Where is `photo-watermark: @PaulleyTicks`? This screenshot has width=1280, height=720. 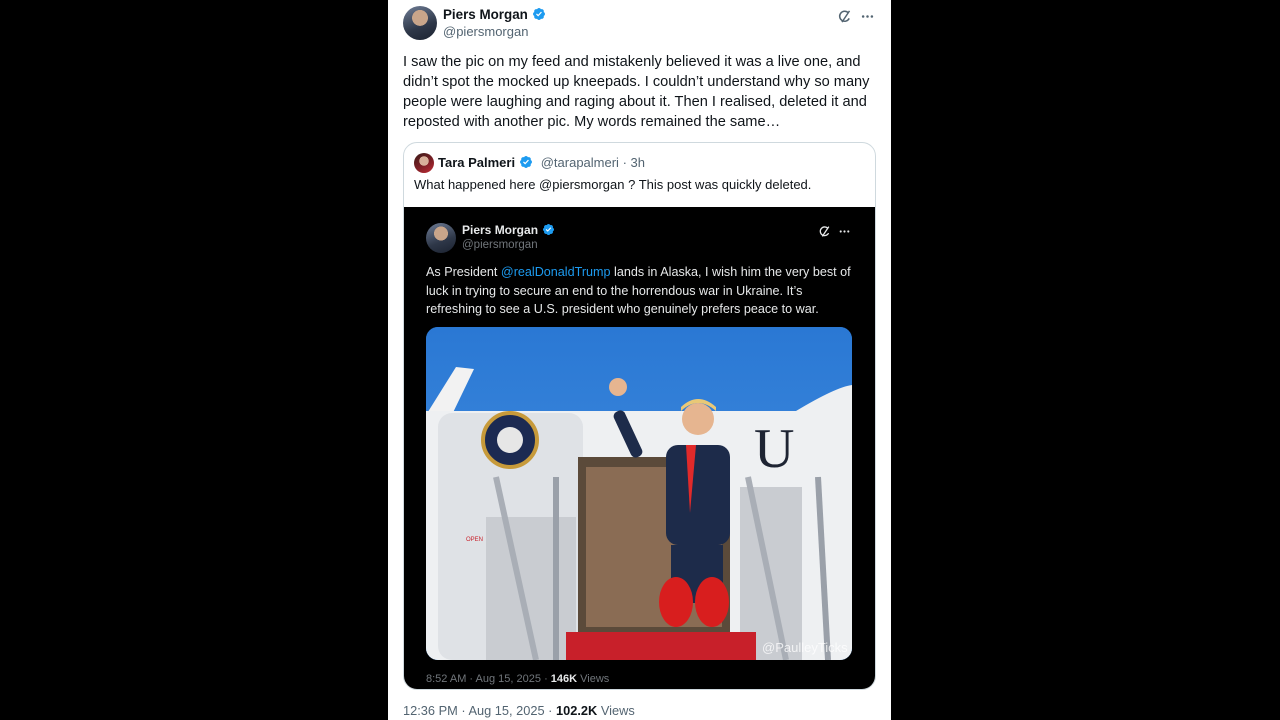
photo-watermark: @PaulleyTicks is located at coordinates (805, 647).